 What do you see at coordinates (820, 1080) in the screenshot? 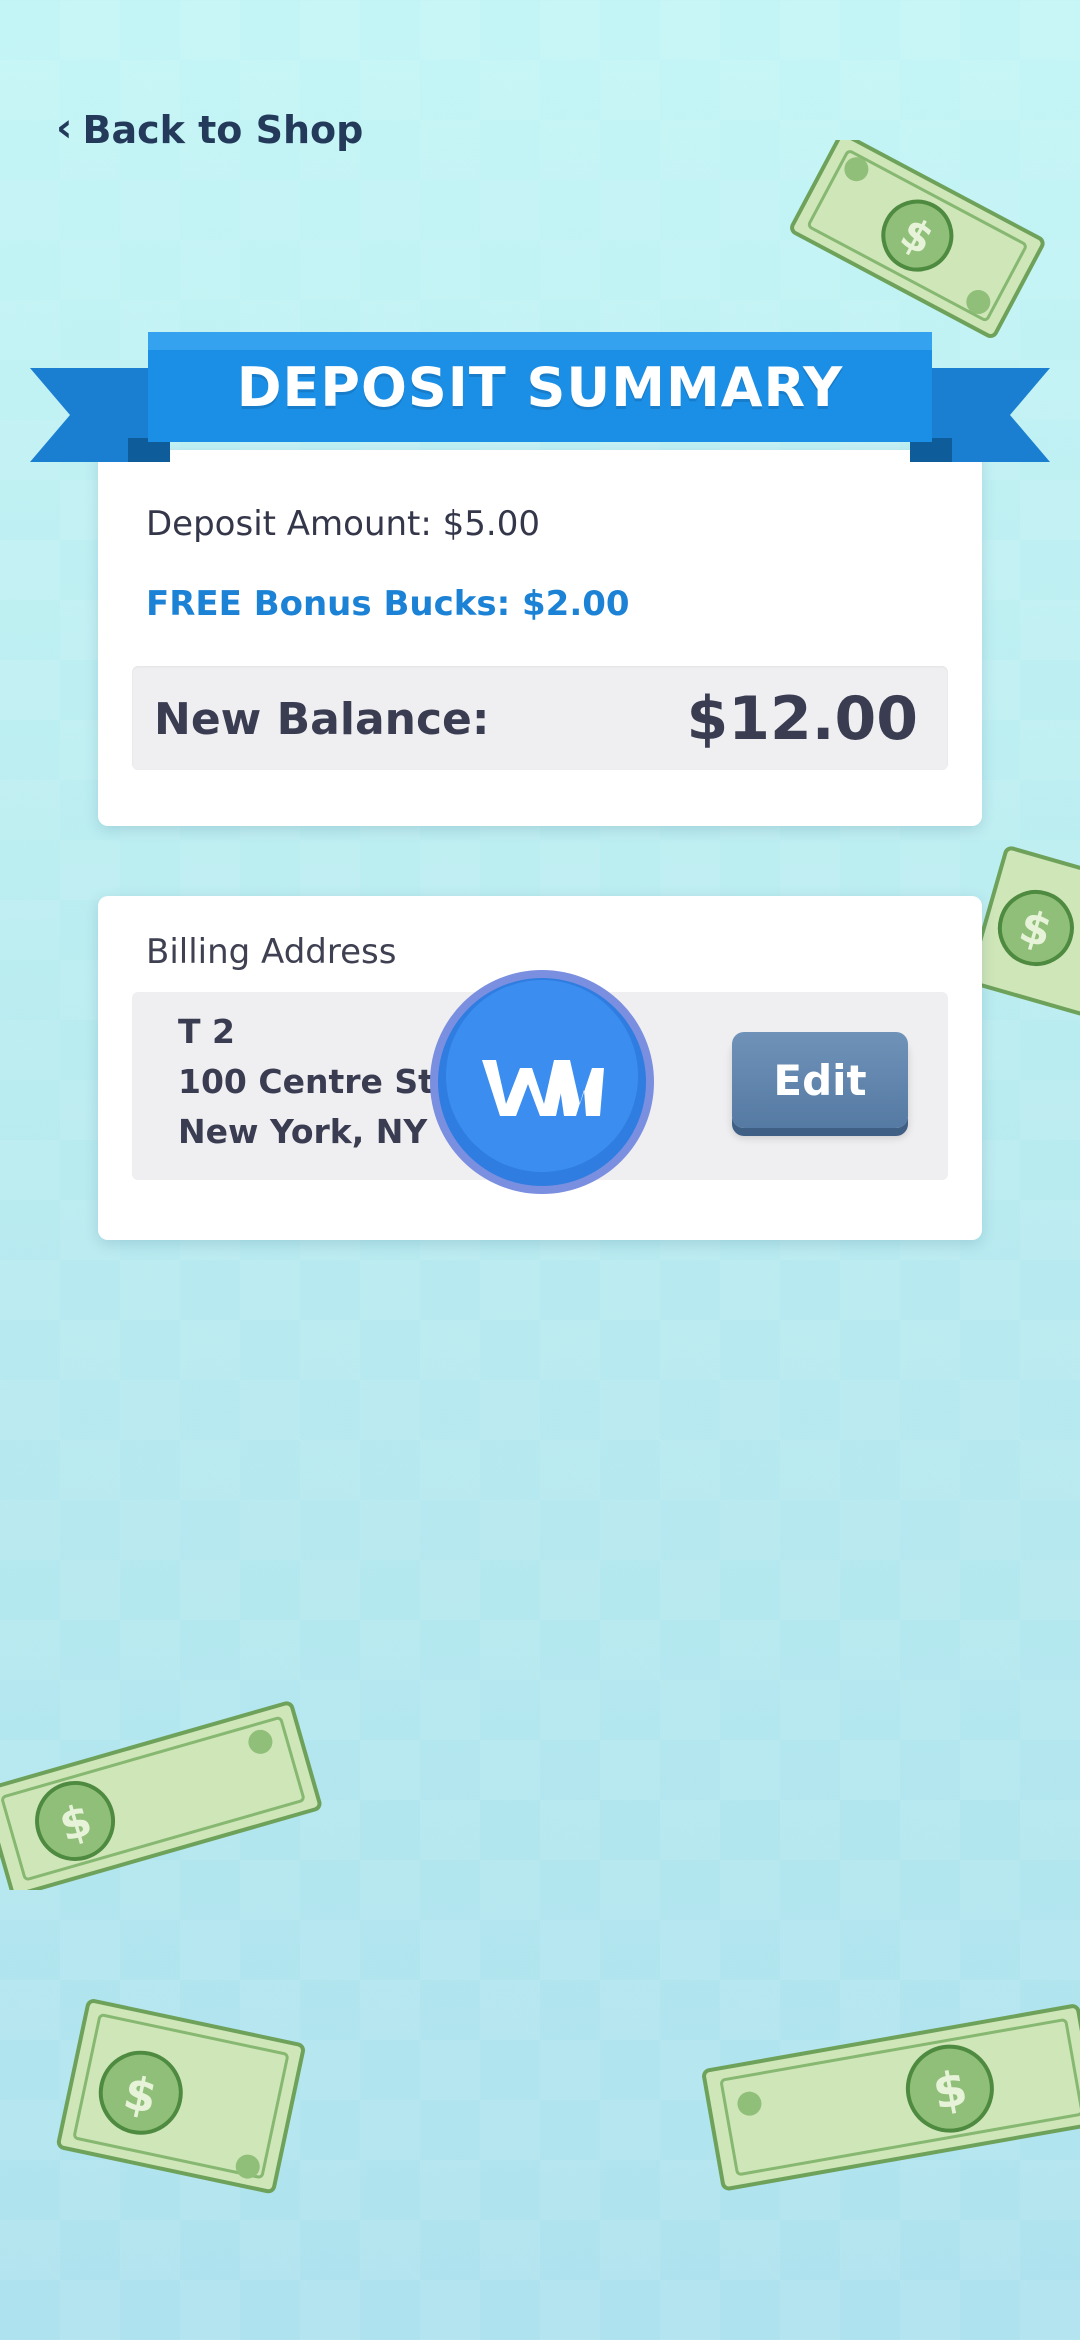
I see `edit-address-button: Edit` at bounding box center [820, 1080].